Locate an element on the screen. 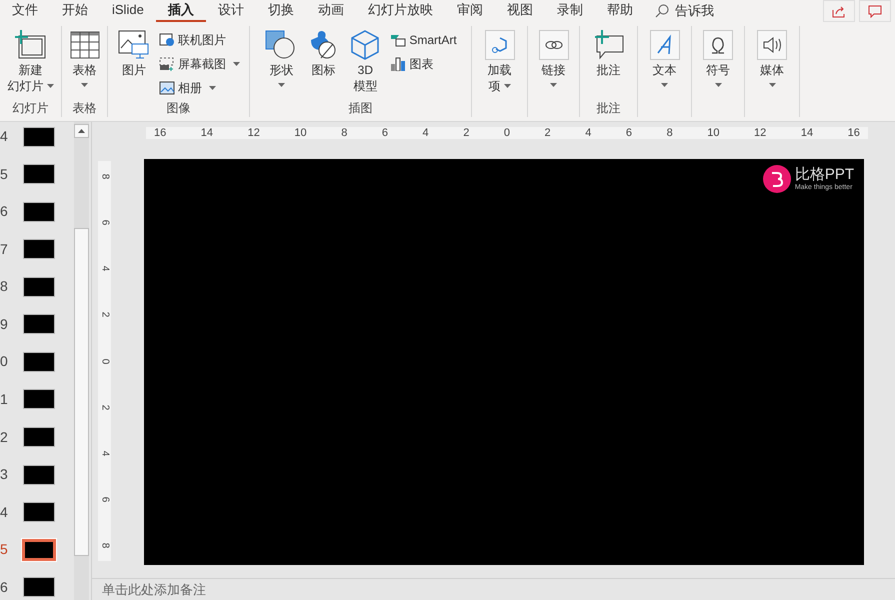 The height and width of the screenshot is (600, 895). group-label: 图像 is located at coordinates (178, 108).